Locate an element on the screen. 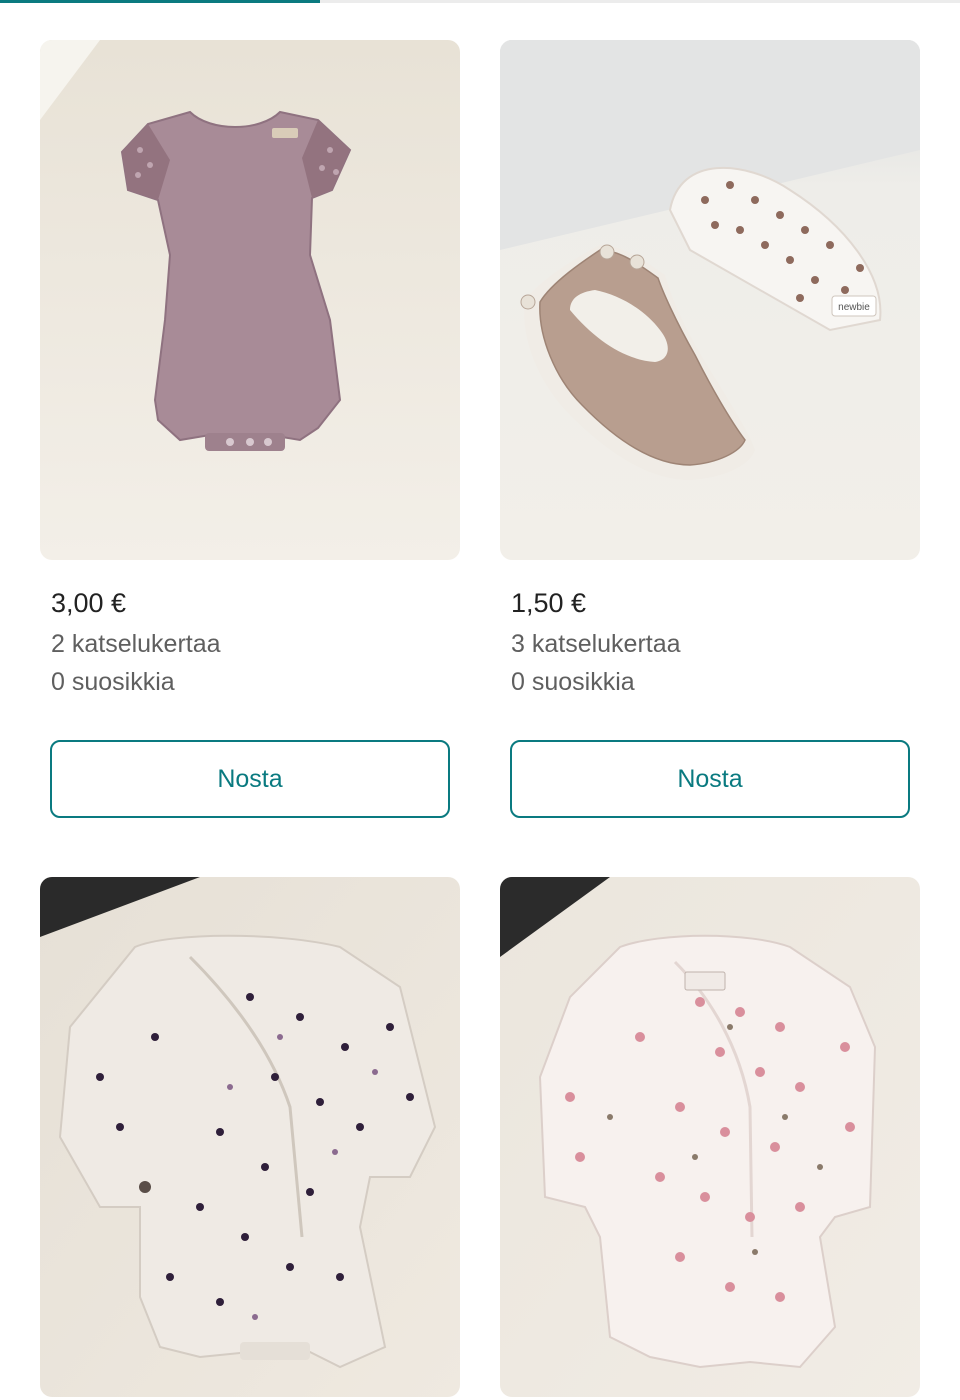 Image resolution: width=960 pixels, height=1400 pixels. listing-price: 3,00 € is located at coordinates (89, 603).